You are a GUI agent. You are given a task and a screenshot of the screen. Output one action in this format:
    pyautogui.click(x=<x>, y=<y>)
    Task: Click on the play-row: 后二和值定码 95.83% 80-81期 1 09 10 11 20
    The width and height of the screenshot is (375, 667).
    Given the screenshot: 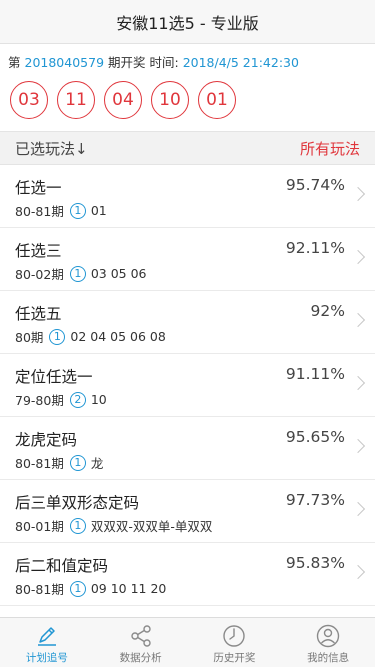 What is the action you would take?
    pyautogui.click(x=187, y=574)
    